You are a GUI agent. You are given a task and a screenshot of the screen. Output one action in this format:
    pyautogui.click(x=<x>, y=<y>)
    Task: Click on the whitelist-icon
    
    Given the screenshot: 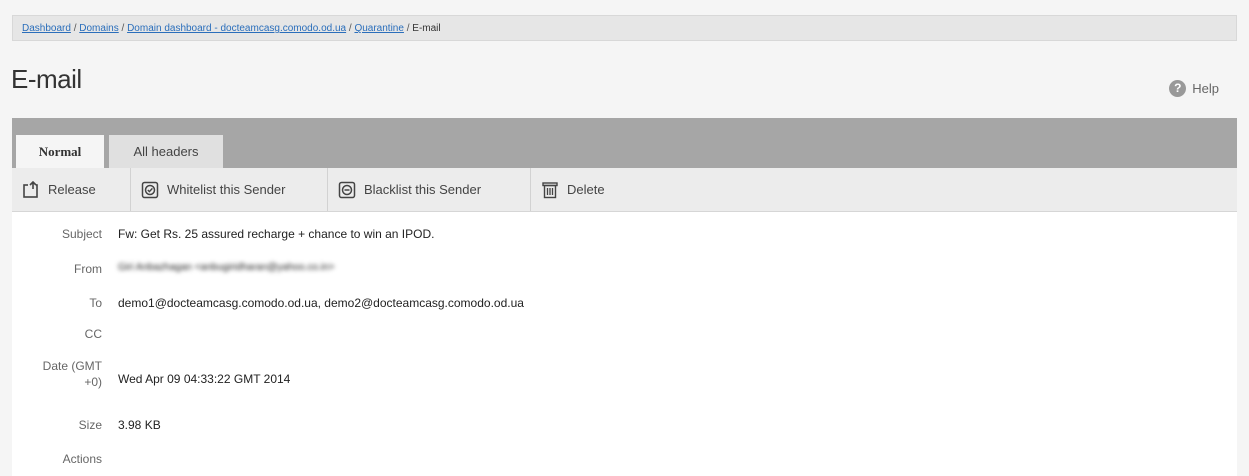 What is the action you would take?
    pyautogui.click(x=150, y=190)
    